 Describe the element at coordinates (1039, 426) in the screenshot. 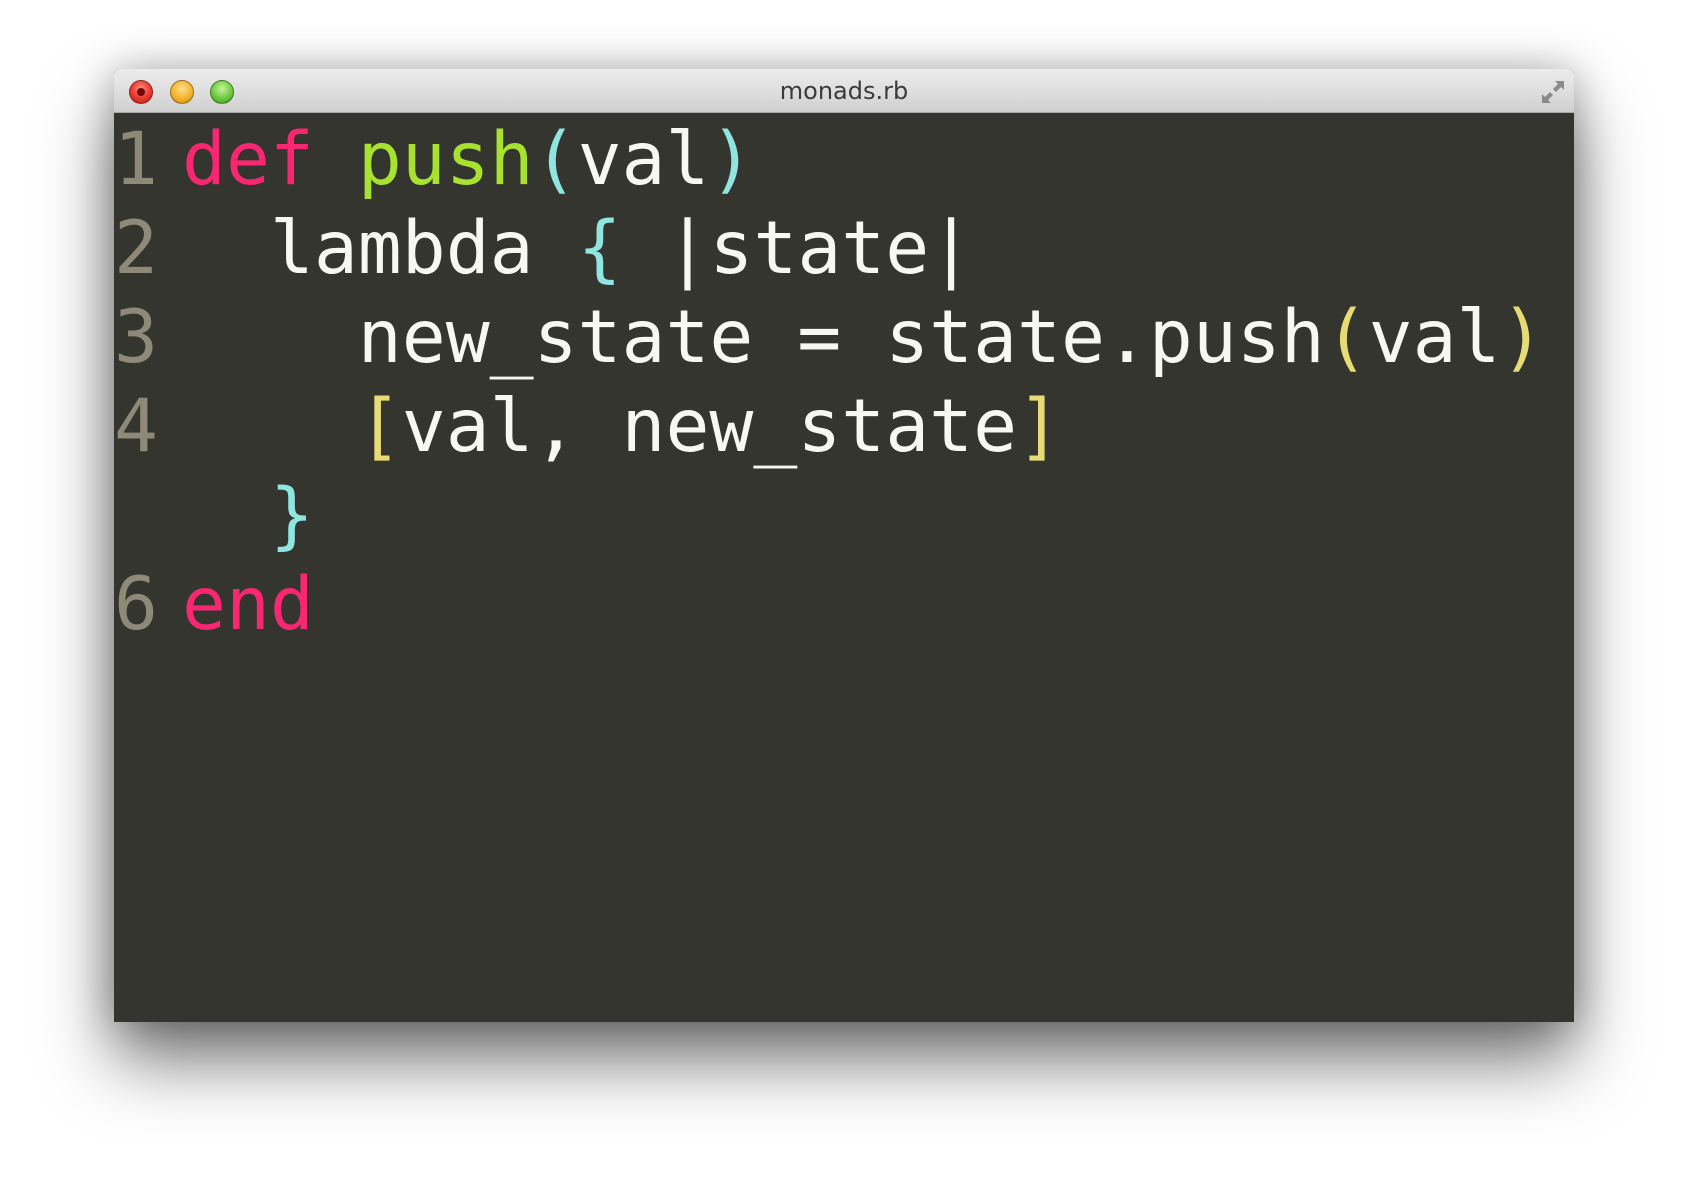

I see `bracket-close: ]` at that location.